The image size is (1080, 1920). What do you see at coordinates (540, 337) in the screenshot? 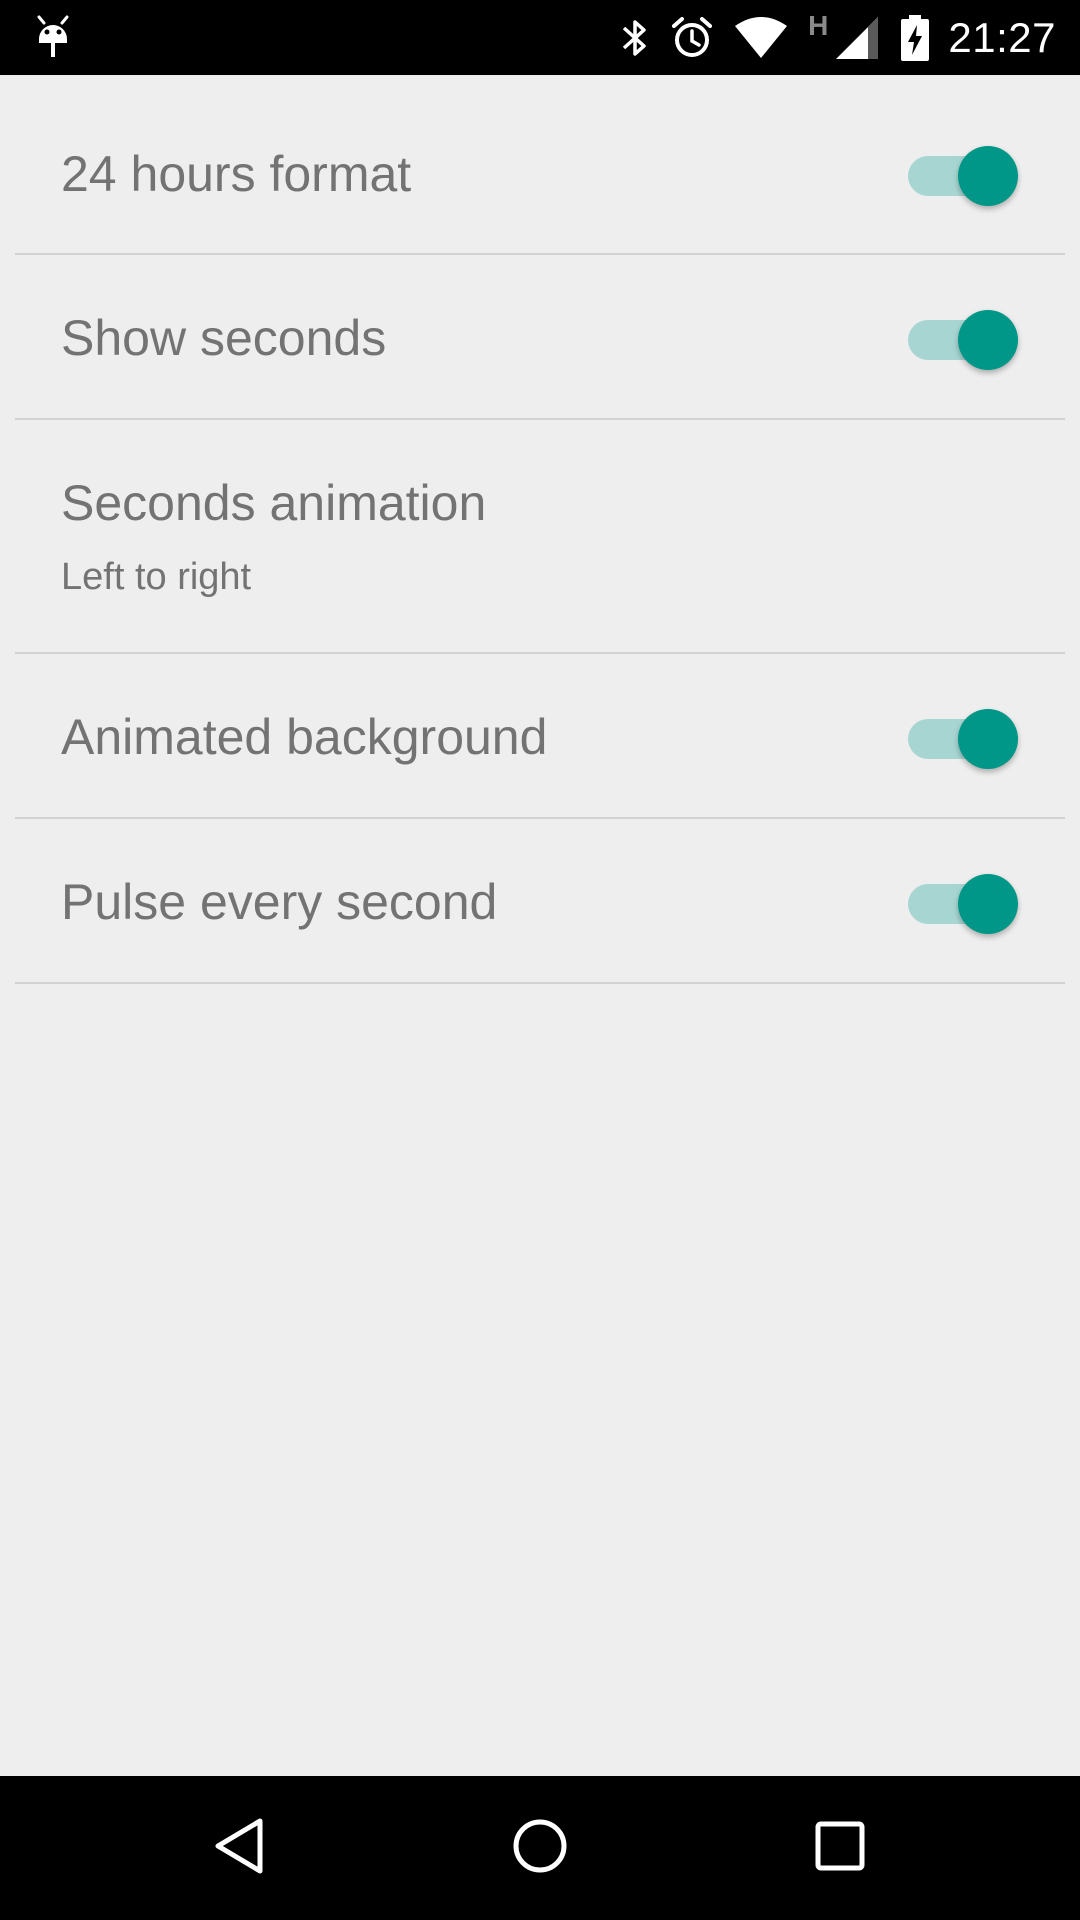
I see `setting-show-seconds: Show seconds` at bounding box center [540, 337].